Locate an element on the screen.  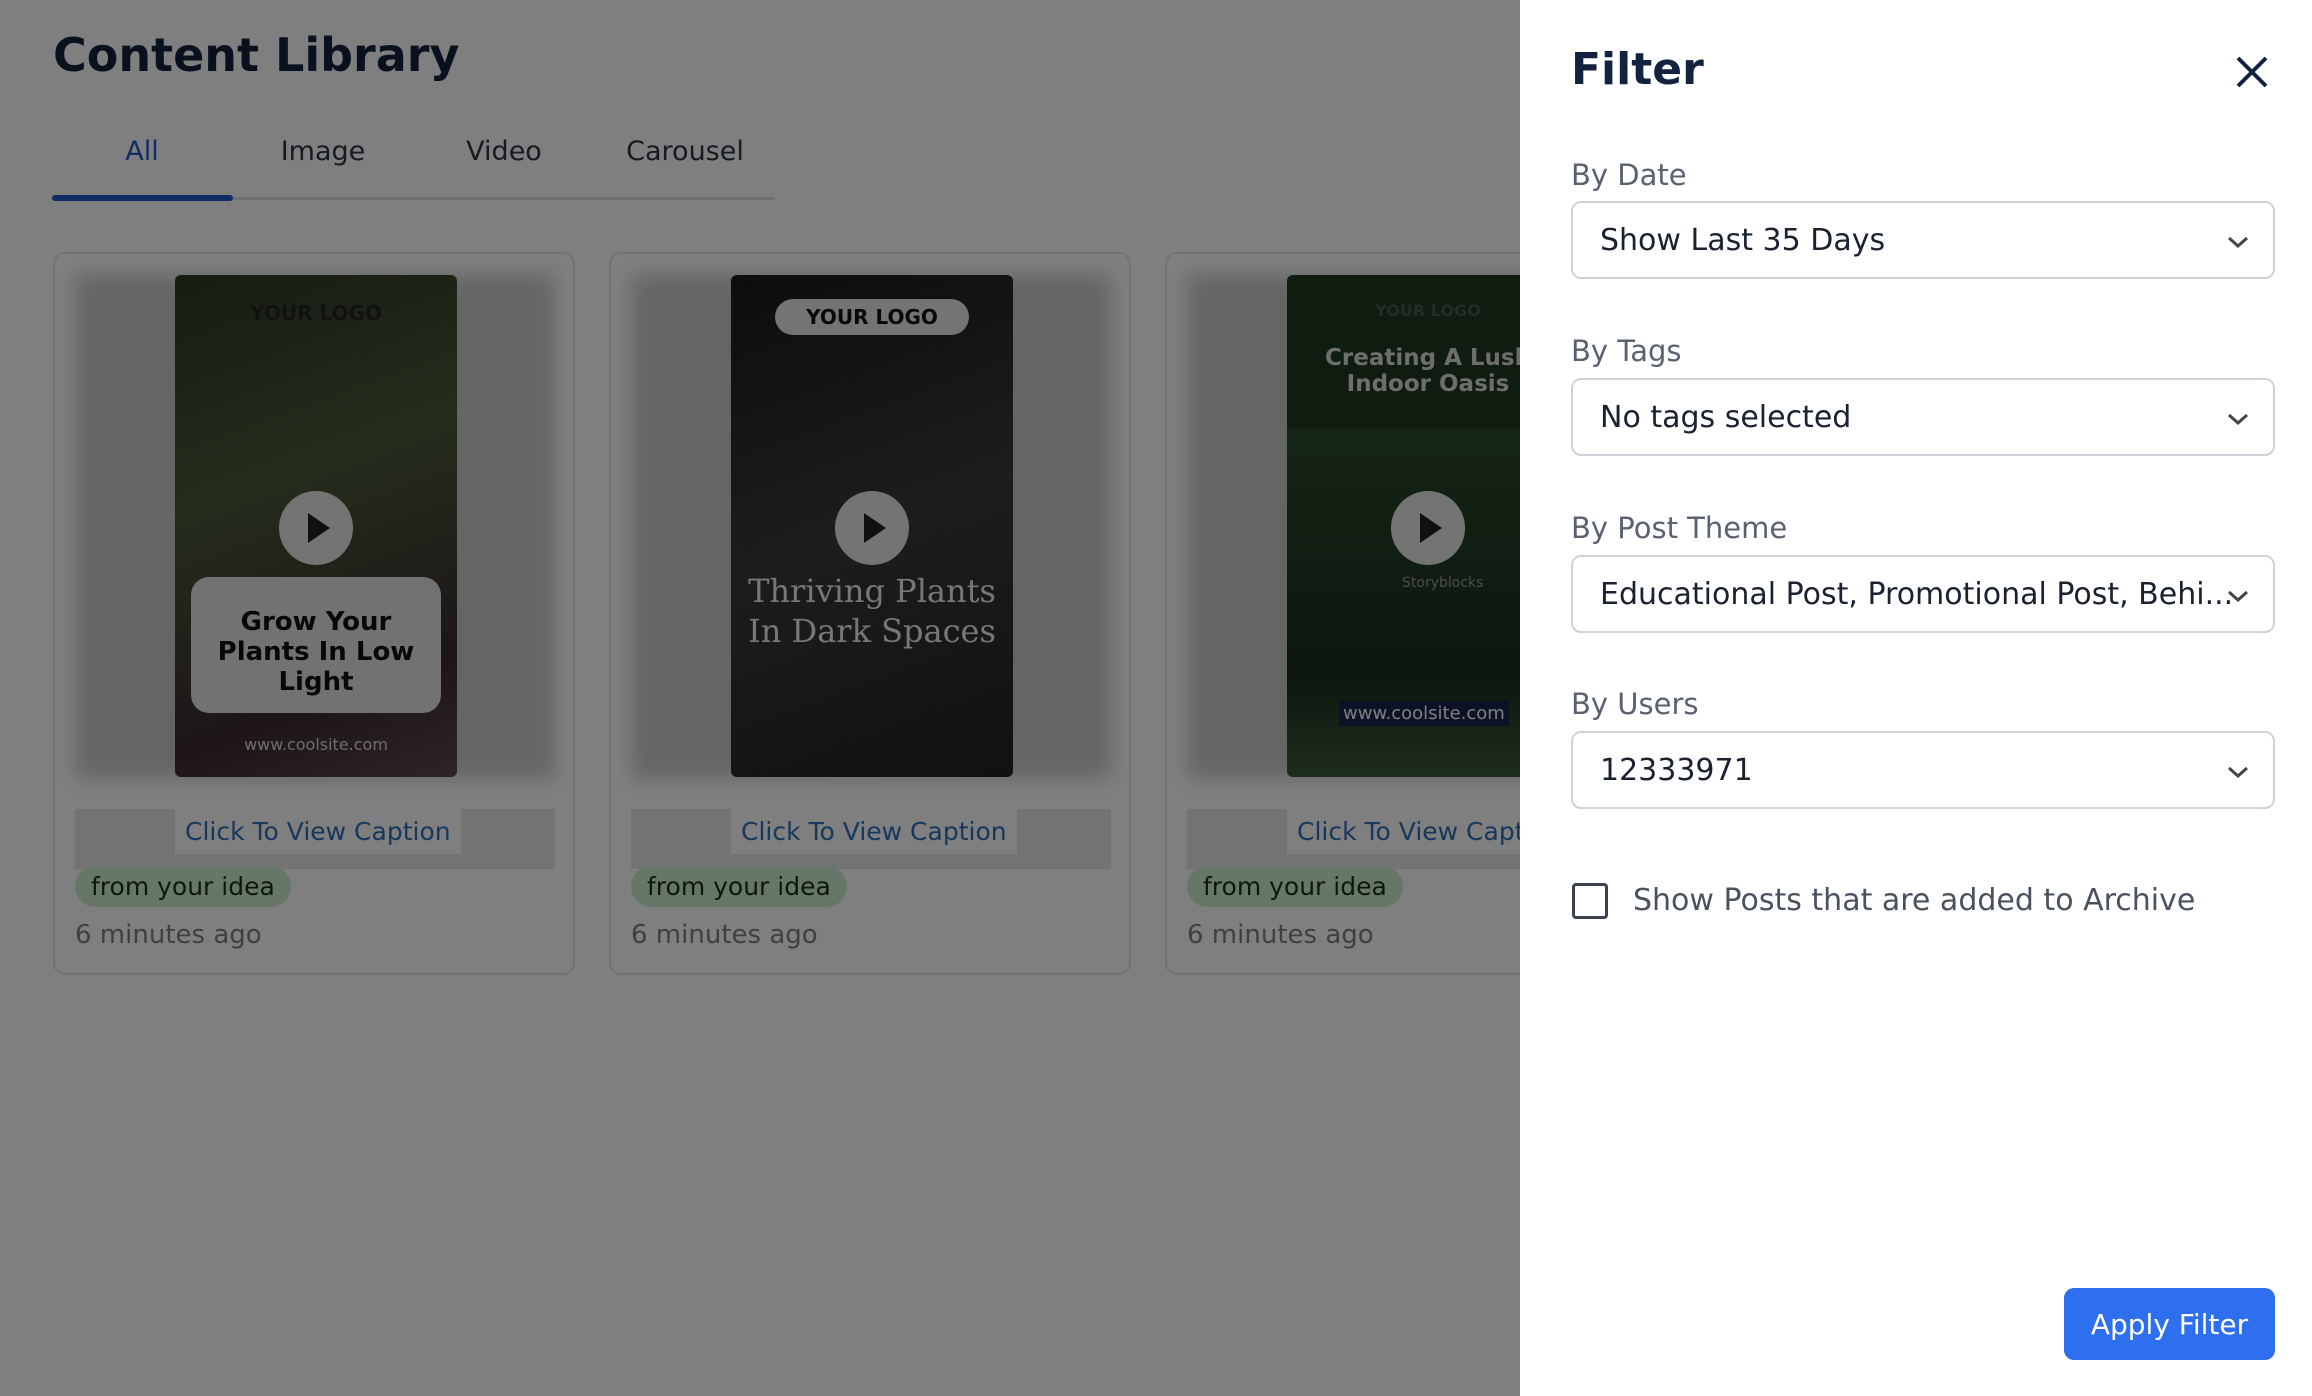
date-label: By Date is located at coordinates (1629, 175).